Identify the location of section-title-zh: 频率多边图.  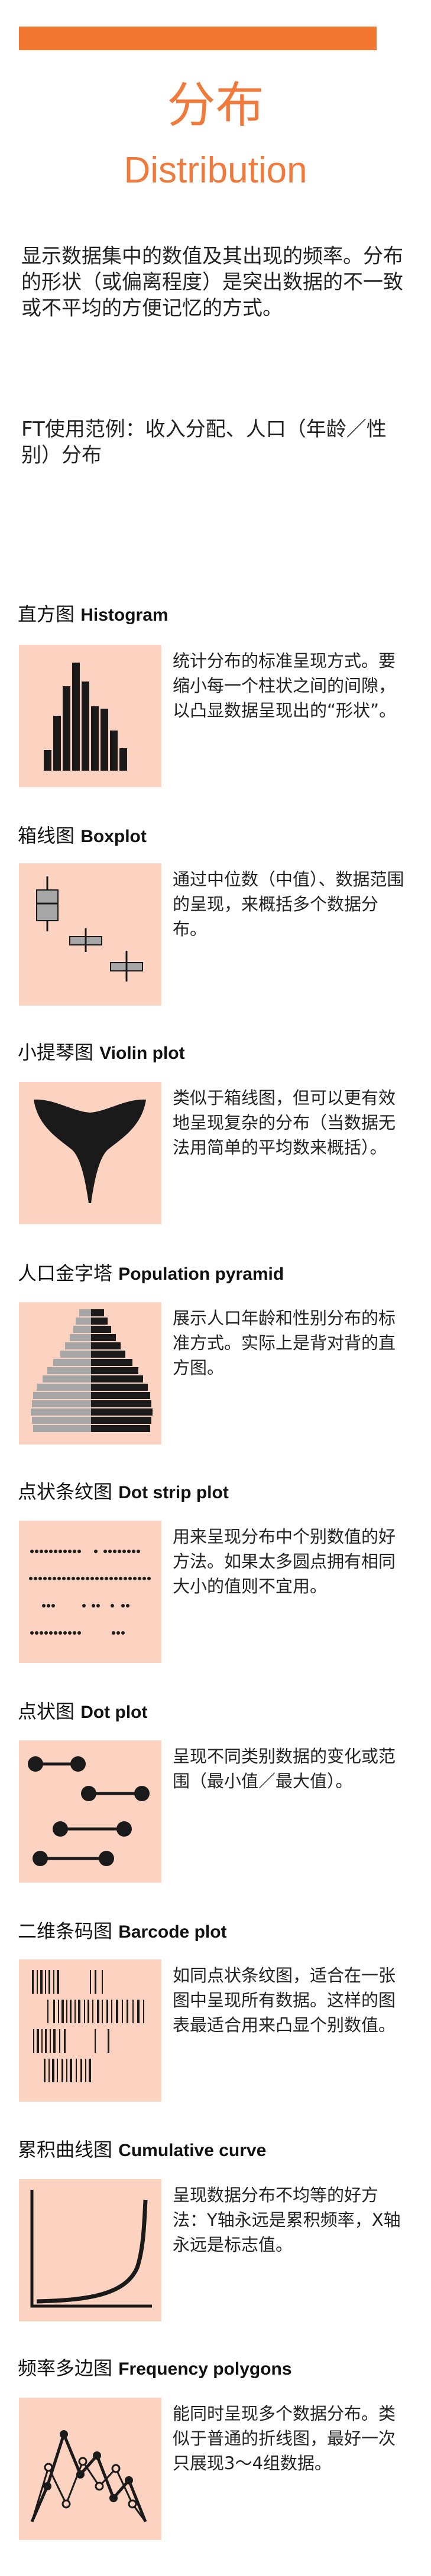
(65, 2368).